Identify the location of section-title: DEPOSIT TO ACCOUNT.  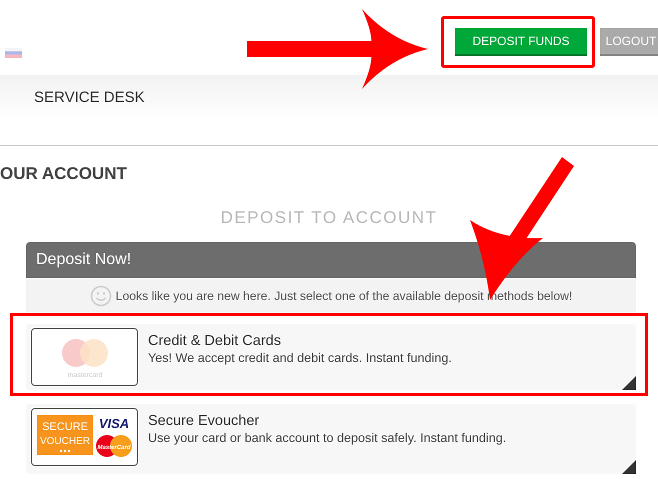
(329, 218).